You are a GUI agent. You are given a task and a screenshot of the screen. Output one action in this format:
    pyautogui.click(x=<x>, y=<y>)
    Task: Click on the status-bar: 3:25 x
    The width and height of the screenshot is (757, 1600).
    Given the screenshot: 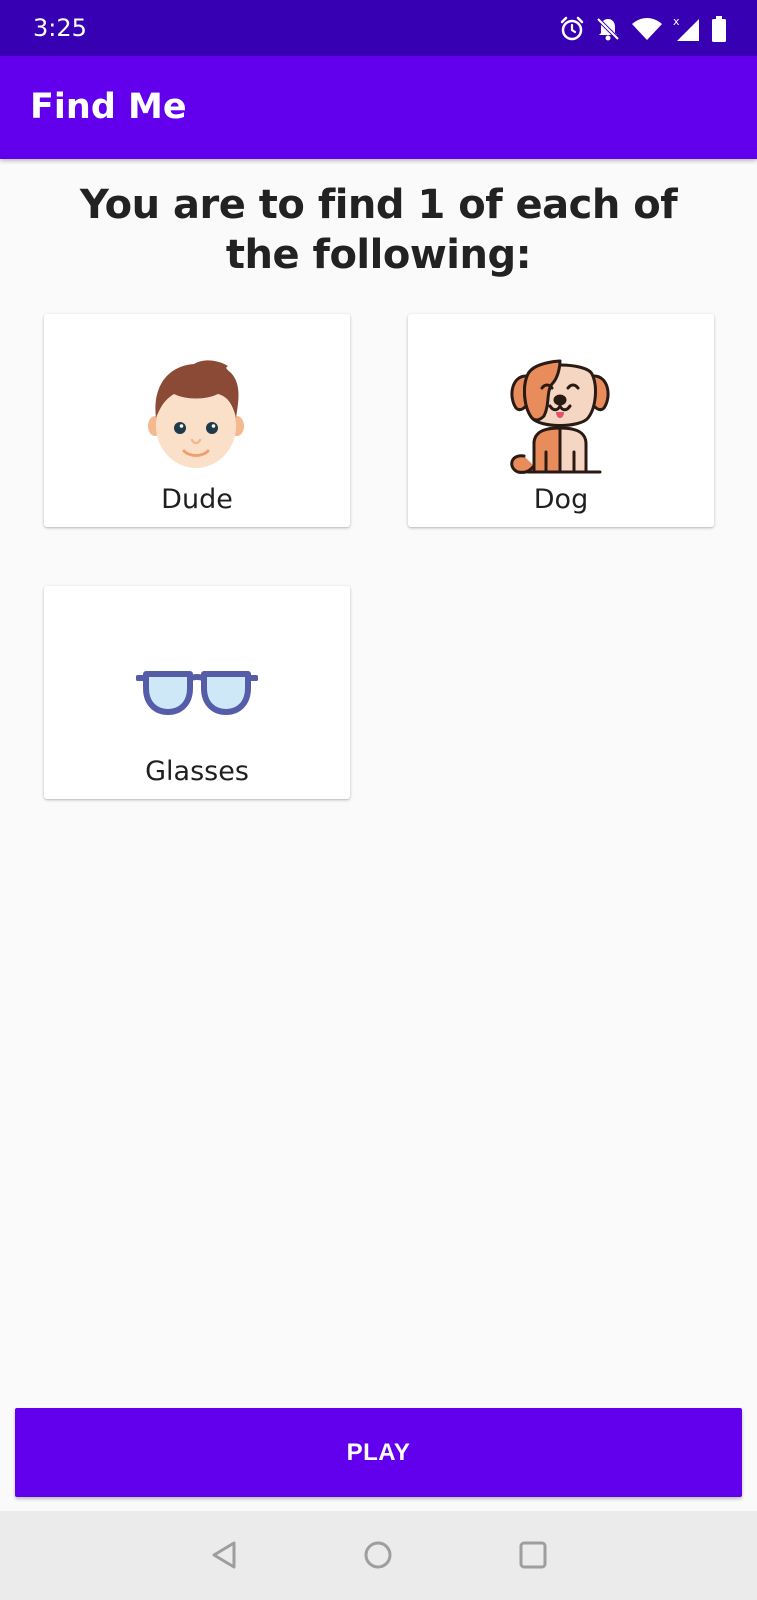 What is the action you would take?
    pyautogui.click(x=378, y=28)
    